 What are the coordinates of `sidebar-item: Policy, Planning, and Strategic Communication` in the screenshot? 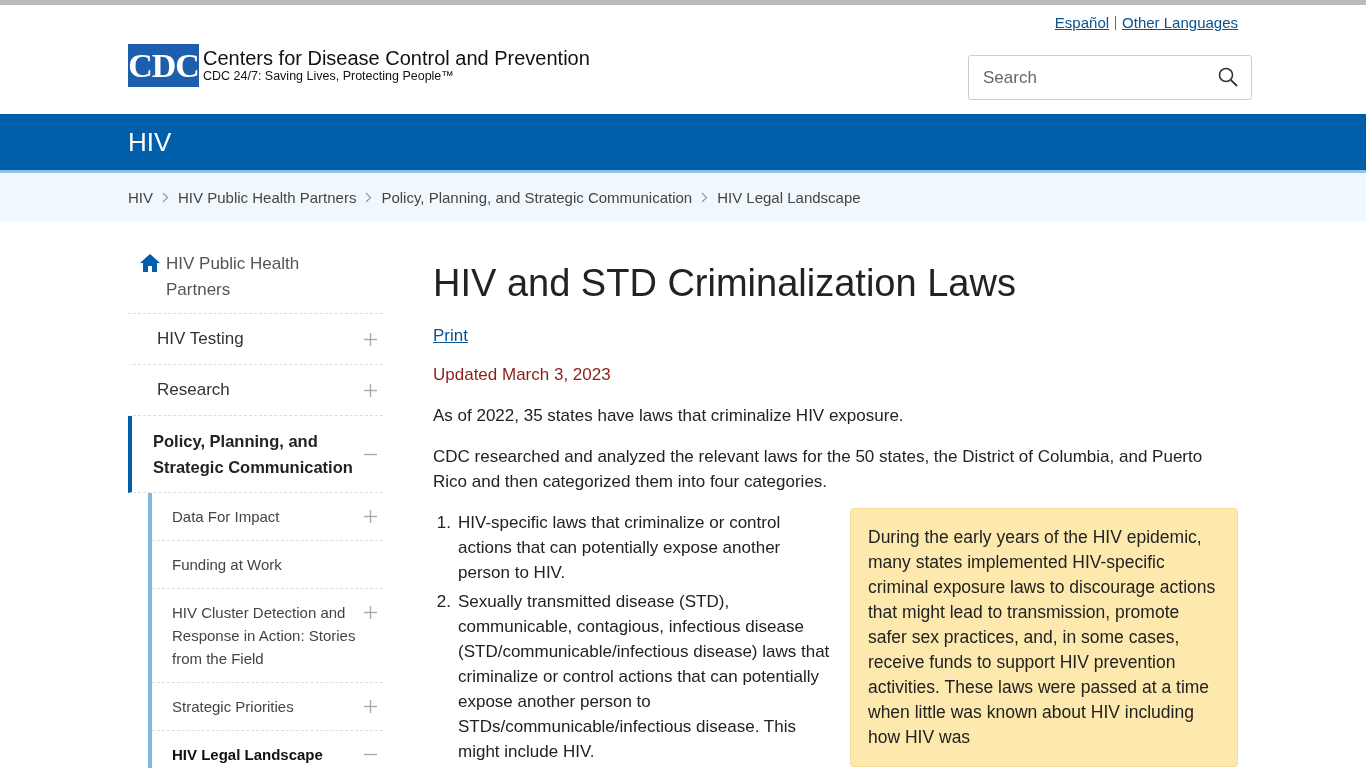 It's located at (255, 454).